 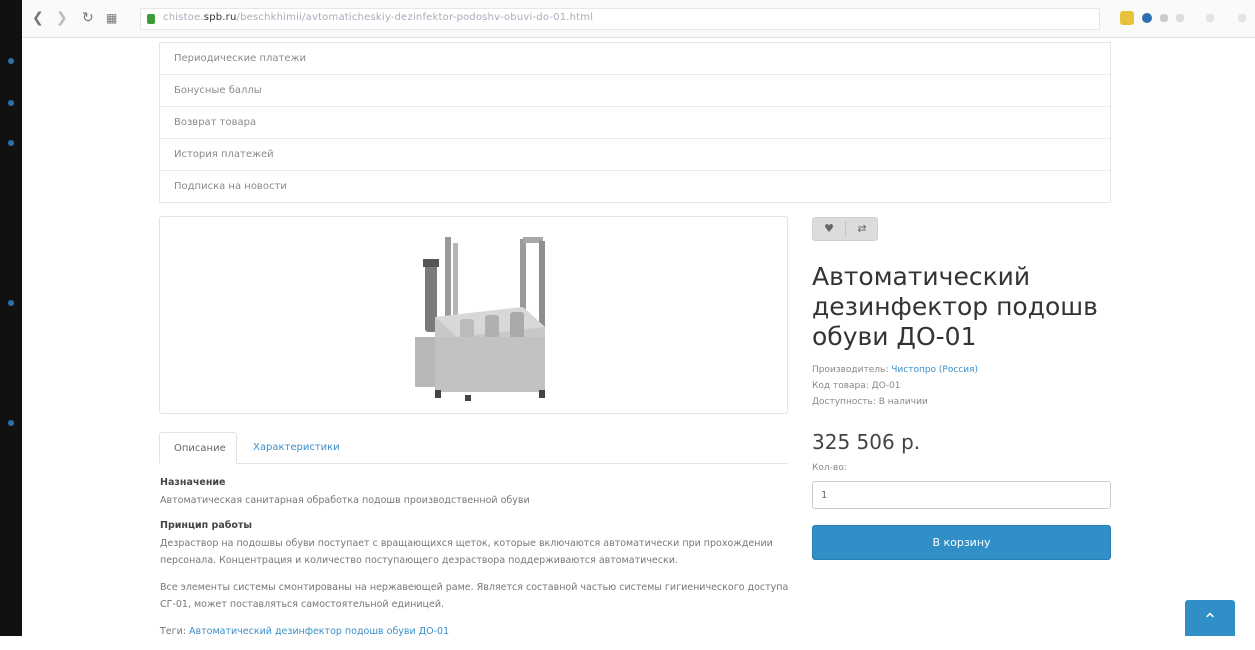 I want to click on menu-item: История платежей, so click(x=635, y=154).